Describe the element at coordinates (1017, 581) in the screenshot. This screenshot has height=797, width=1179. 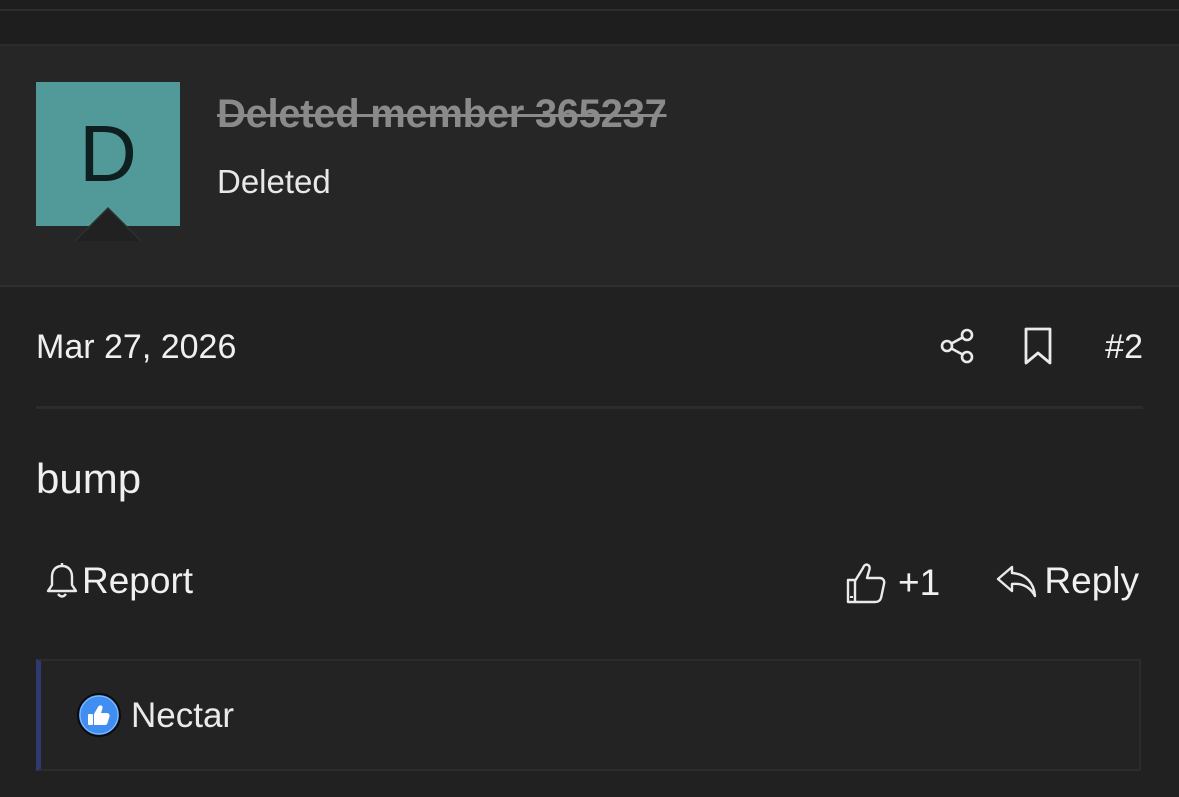
I see `reply-icon` at that location.